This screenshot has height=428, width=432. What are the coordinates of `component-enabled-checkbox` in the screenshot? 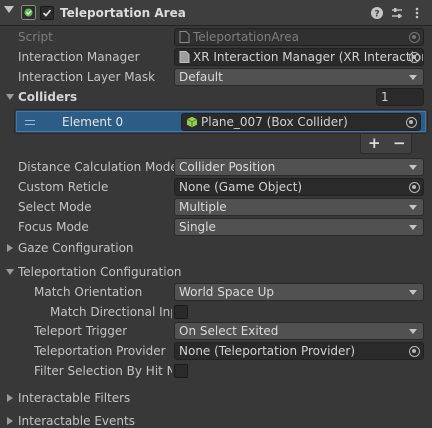 It's located at (47, 13).